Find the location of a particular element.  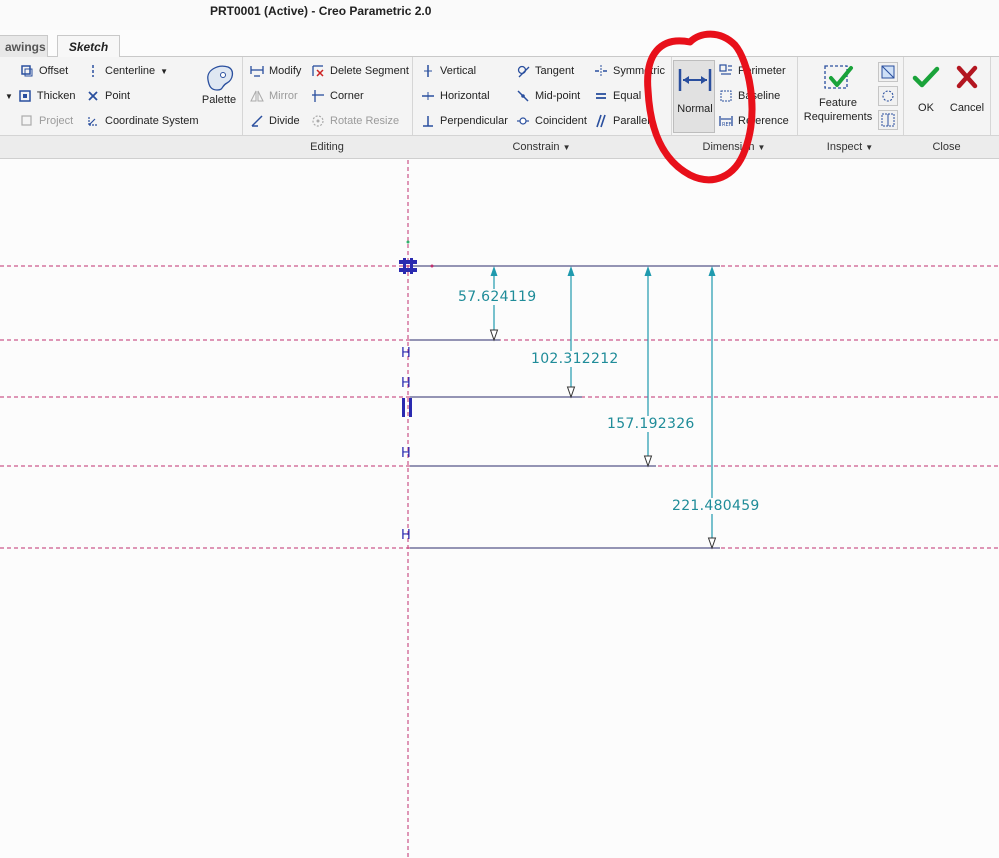

checkmark-icon is located at coordinates (926, 77).